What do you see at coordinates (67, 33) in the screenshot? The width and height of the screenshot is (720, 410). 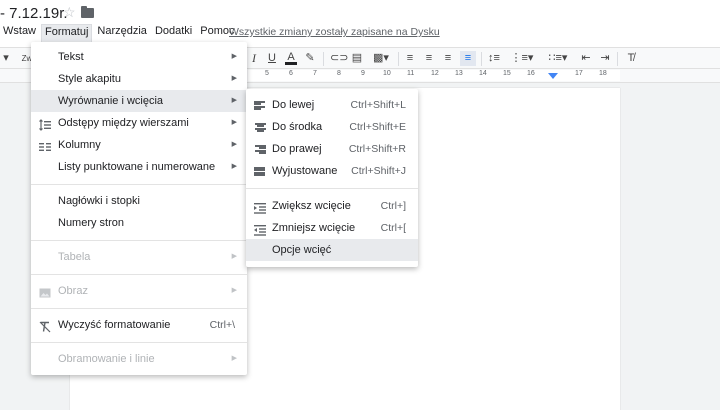 I see `menu-format: Formatuj` at bounding box center [67, 33].